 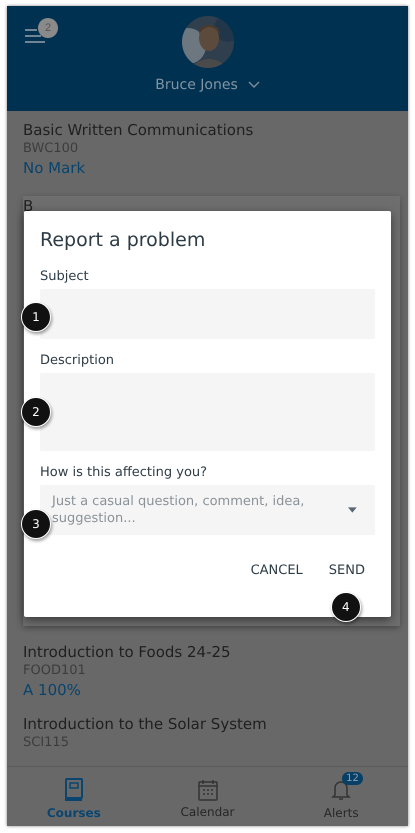 I want to click on dialog-title: Report a problem, so click(x=123, y=240).